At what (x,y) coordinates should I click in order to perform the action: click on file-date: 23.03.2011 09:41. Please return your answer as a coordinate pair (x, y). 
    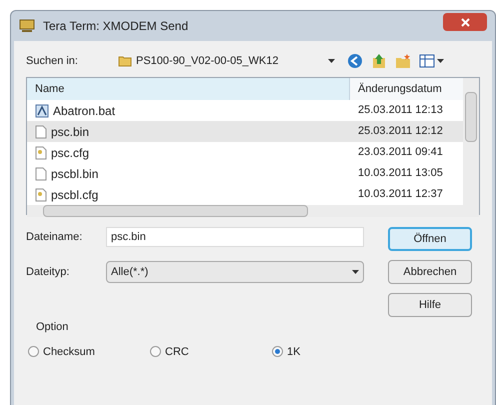
    Looking at the image, I should click on (400, 152).